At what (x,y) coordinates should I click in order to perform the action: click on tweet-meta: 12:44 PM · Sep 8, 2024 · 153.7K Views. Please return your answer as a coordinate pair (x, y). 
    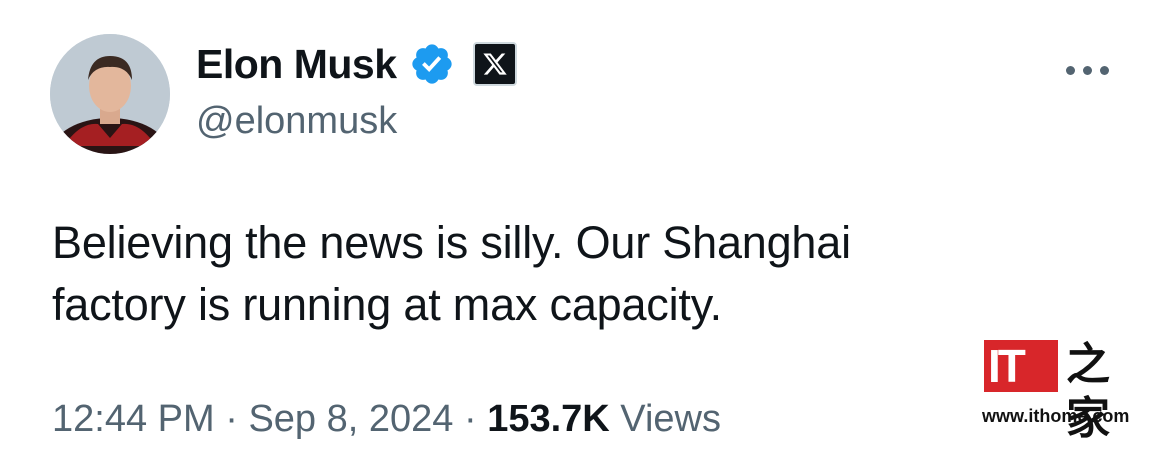
    Looking at the image, I should click on (386, 419).